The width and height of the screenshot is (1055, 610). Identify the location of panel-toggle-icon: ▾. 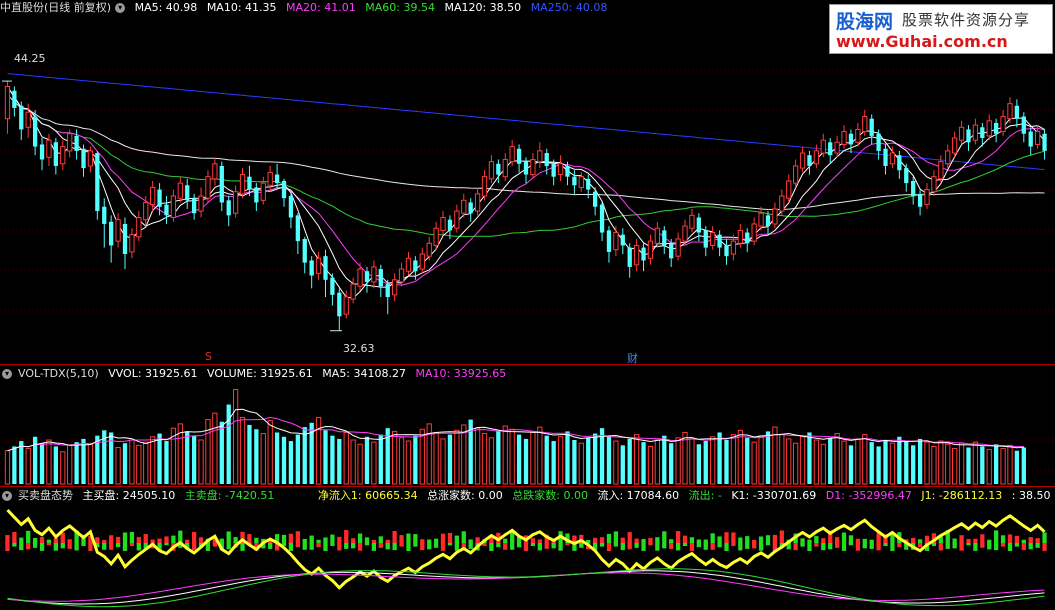
(120, 8).